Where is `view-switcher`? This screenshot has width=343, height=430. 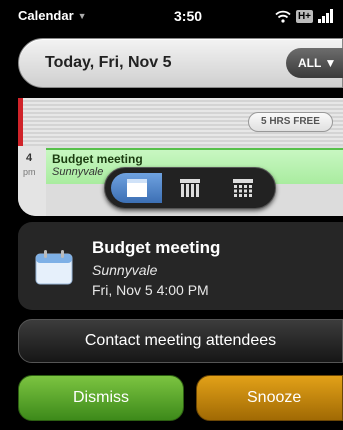 view-switcher is located at coordinates (190, 188).